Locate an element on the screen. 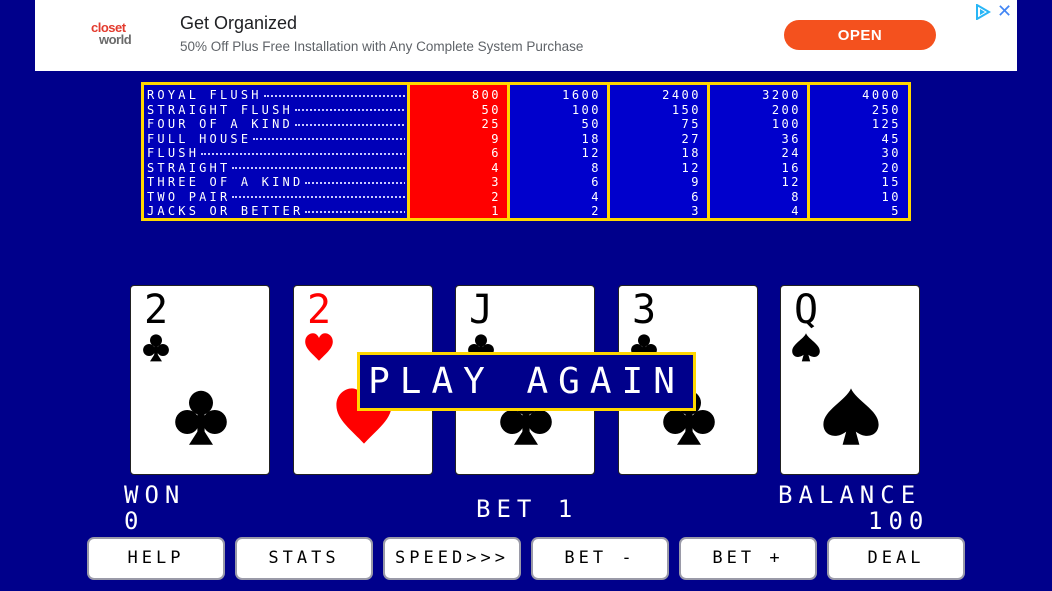 Image resolution: width=1052 pixels, height=591 pixels. heart-icon is located at coordinates (319, 347).